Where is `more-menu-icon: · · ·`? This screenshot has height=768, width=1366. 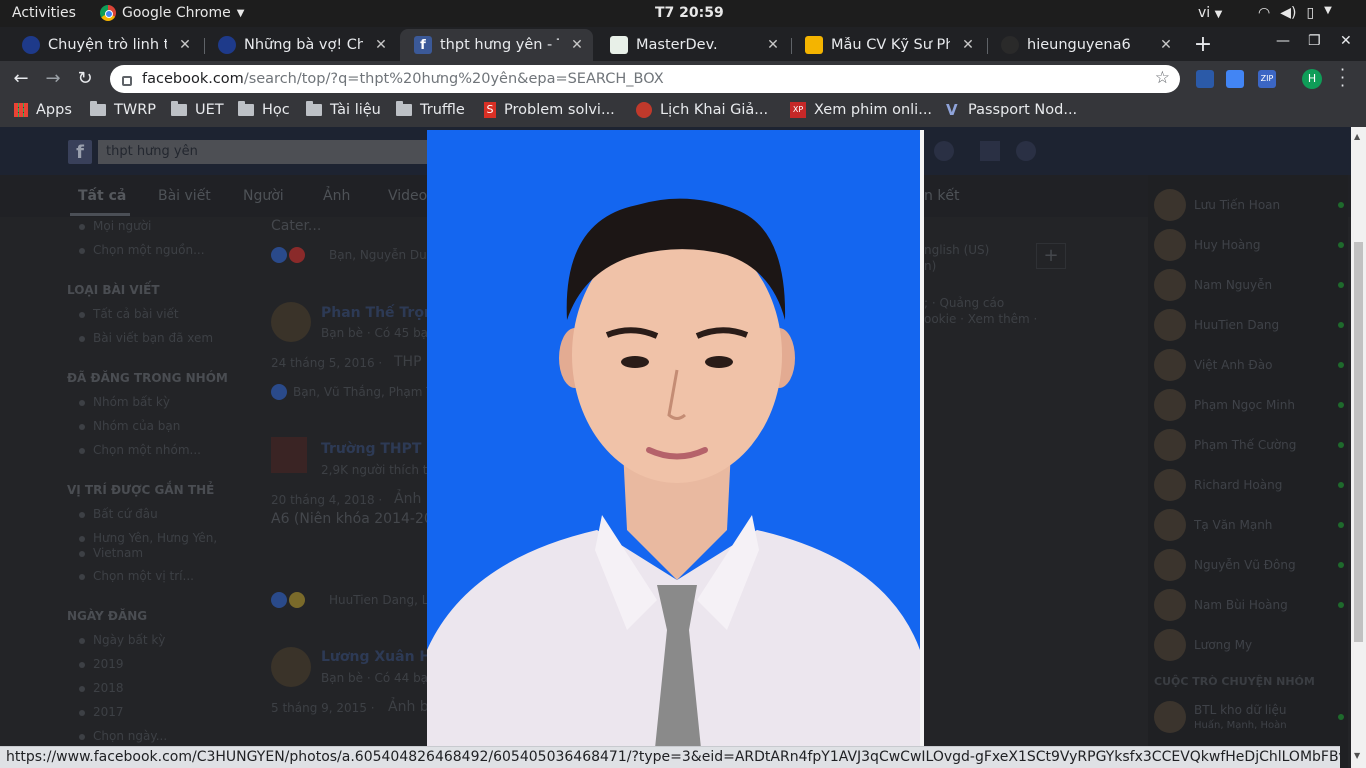
more-menu-icon: · · · is located at coordinates (1342, 78).